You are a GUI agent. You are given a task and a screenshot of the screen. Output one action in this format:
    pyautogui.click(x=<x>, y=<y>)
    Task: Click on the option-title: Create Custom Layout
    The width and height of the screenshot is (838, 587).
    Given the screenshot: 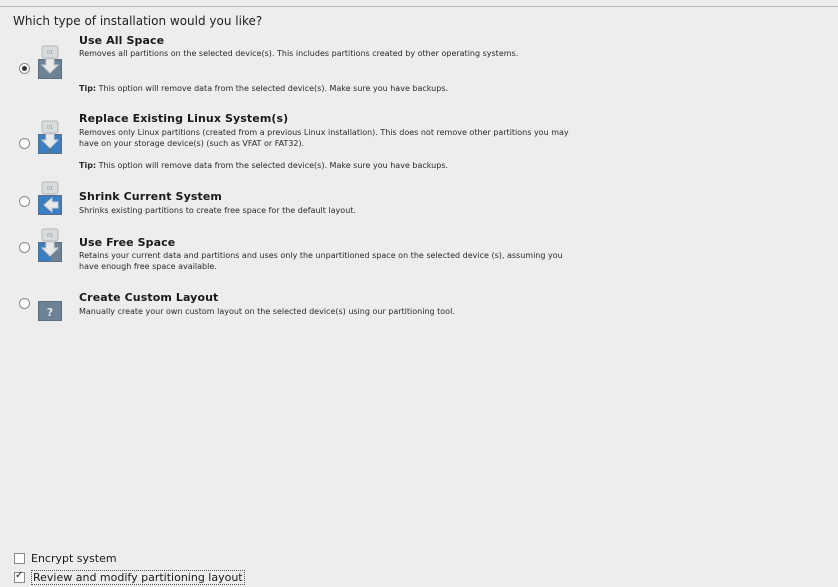 What is the action you would take?
    pyautogui.click(x=149, y=297)
    